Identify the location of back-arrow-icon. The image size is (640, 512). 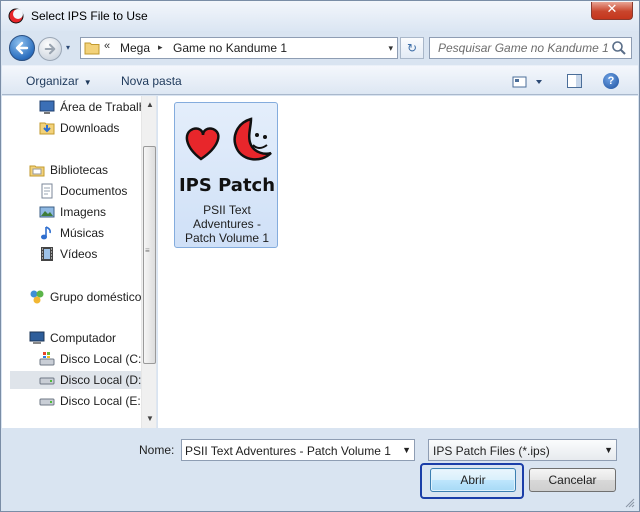
(22, 48).